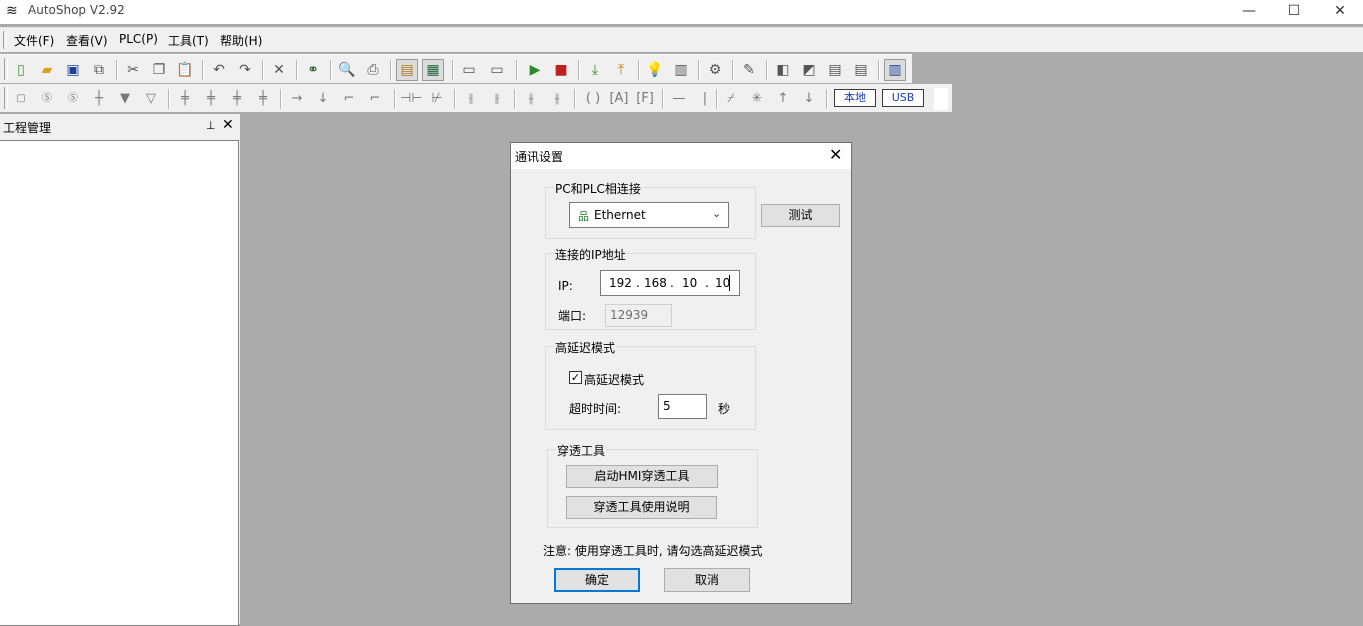  I want to click on hline-draw-icon: —, so click(679, 99).